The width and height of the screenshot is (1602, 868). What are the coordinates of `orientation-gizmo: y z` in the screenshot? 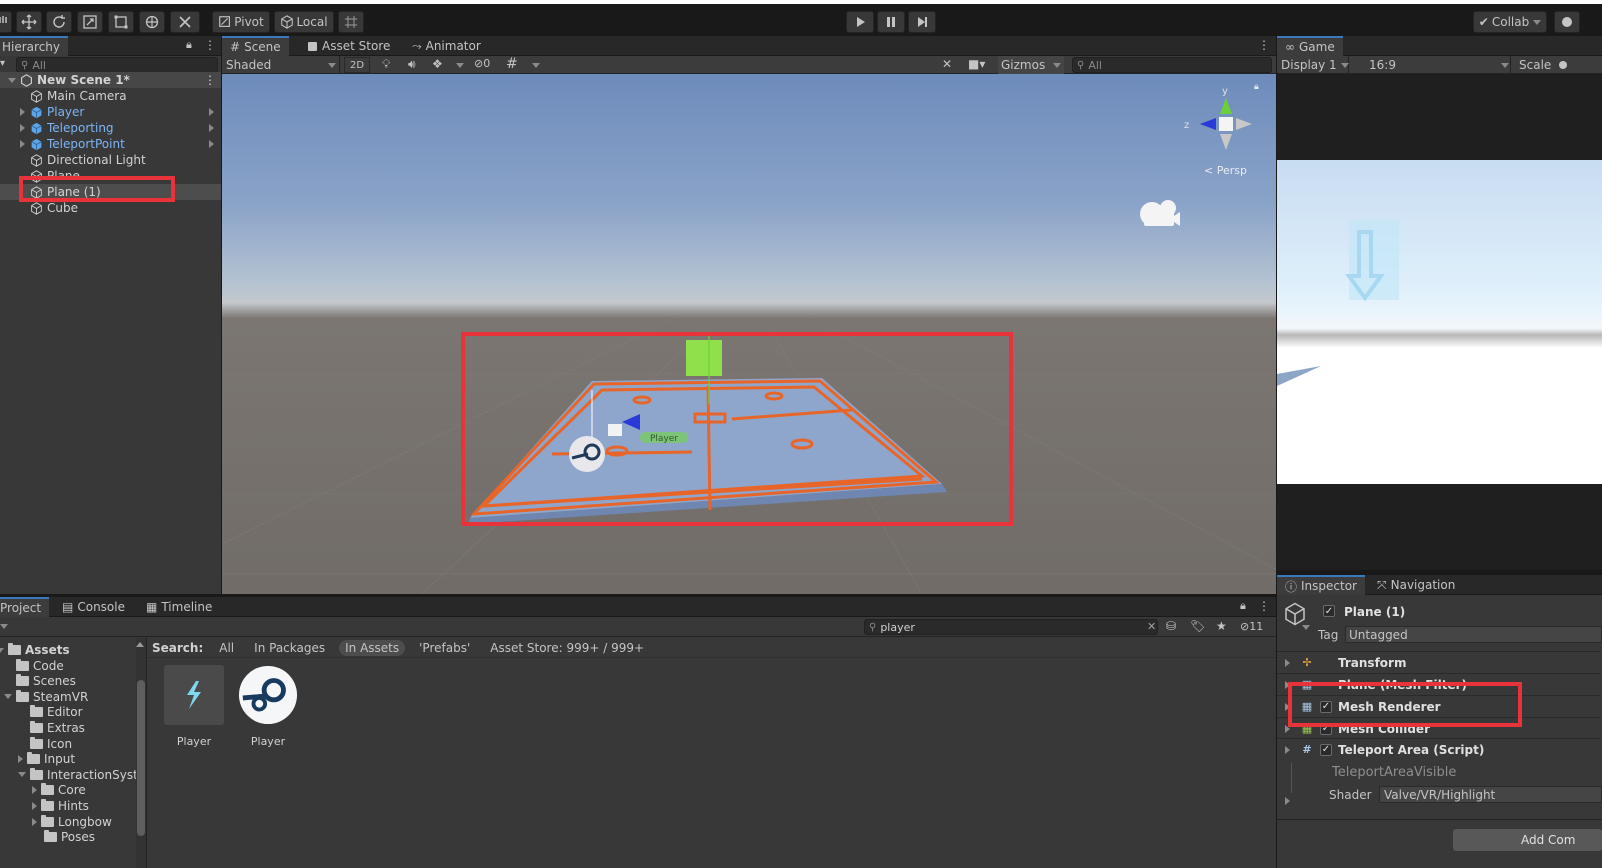 It's located at (1218, 118).